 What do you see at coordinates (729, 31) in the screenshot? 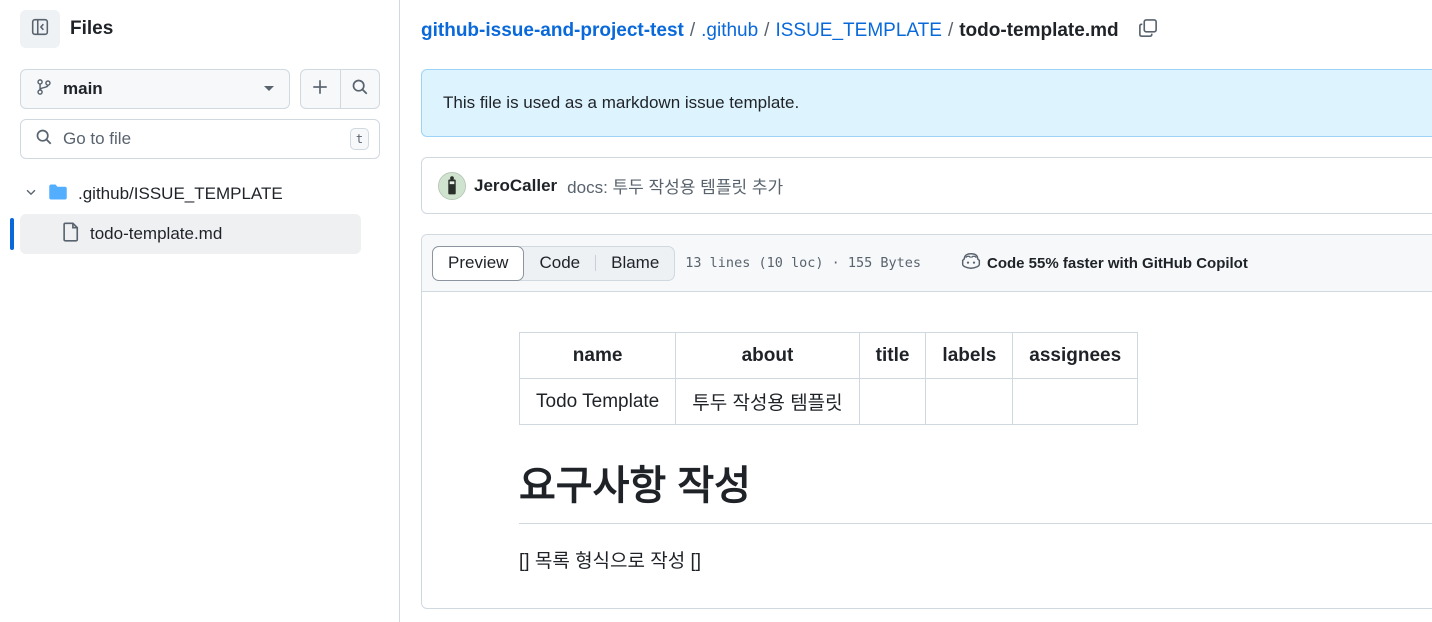
I see `breadcrumb-github-link: .github` at bounding box center [729, 31].